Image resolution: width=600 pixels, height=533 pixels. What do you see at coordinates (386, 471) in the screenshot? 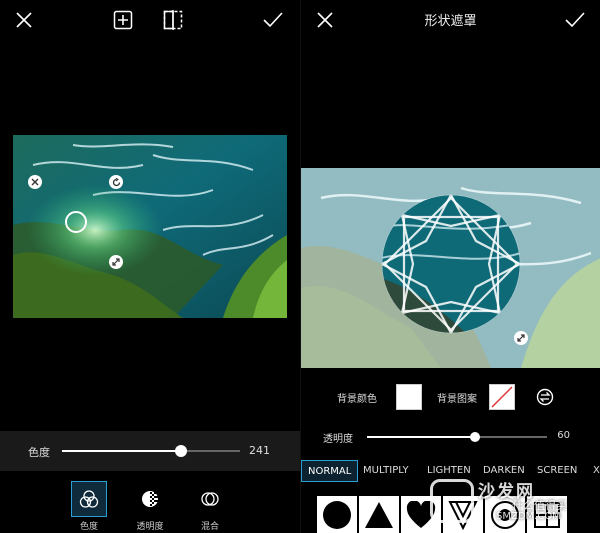
I see `blend-mode-multiply: MULTIPLY` at bounding box center [386, 471].